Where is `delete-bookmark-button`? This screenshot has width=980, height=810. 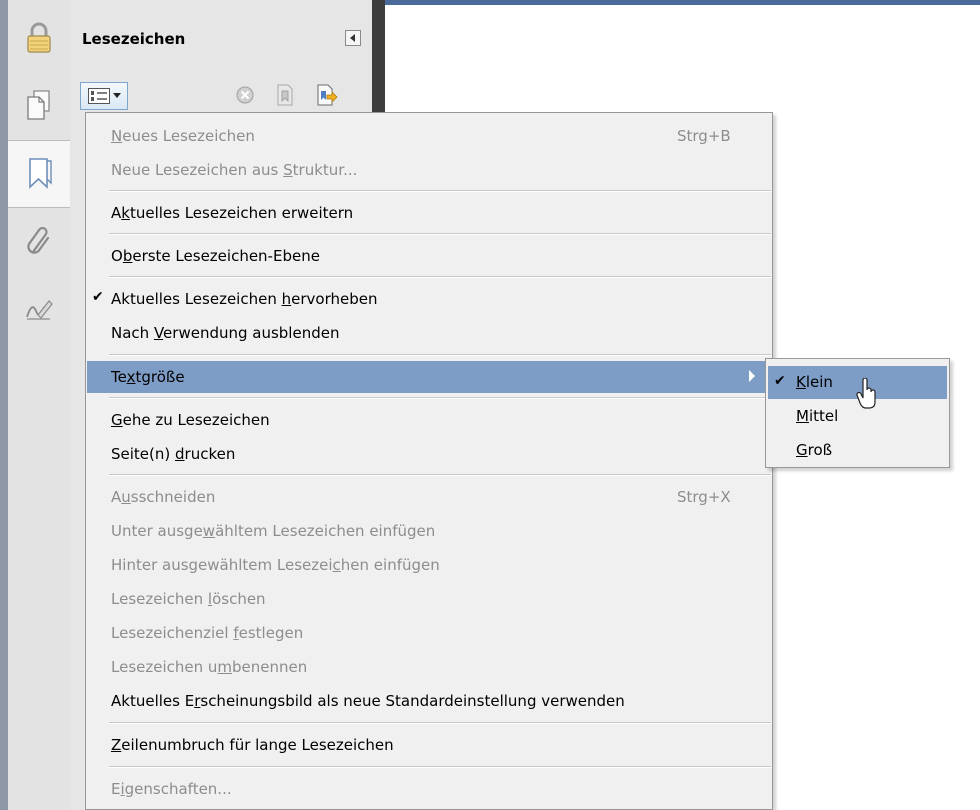
delete-bookmark-button is located at coordinates (245, 95).